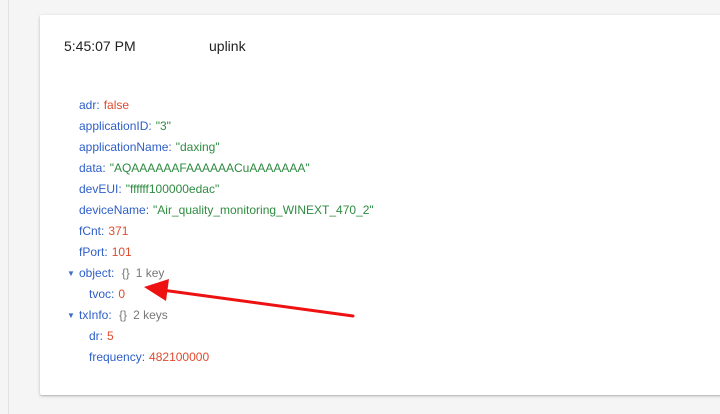 The image size is (720, 414). I want to click on tree-row-applicationName: applicationName: "daxing", so click(149, 147).